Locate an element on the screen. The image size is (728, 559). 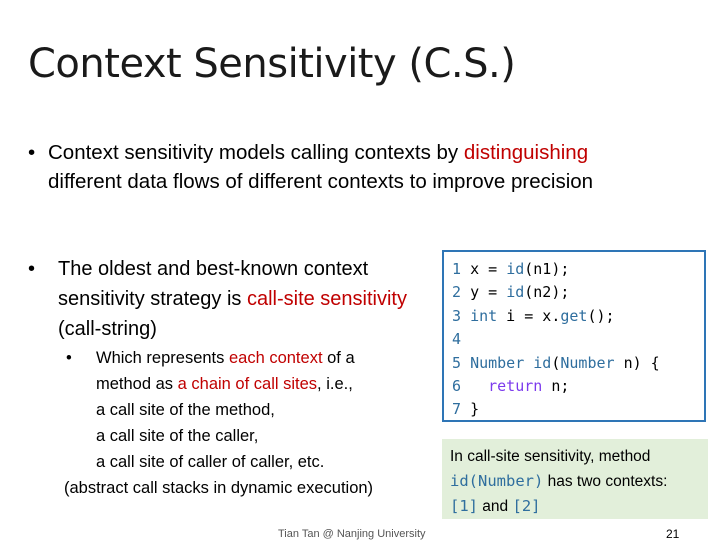
sub-text: Which represents is located at coordinates (162, 358).